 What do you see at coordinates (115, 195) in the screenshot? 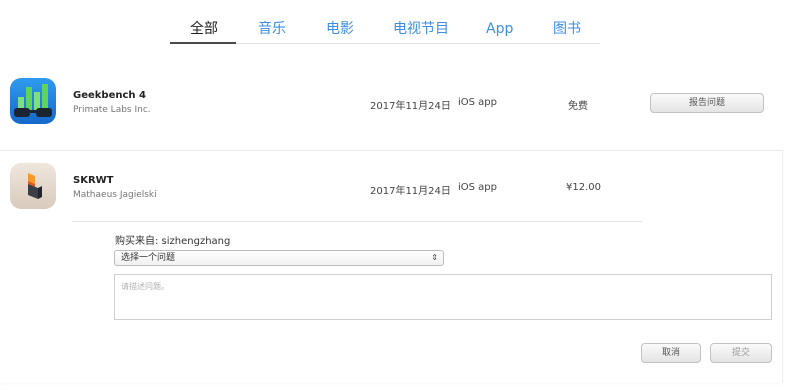
I see `app-developer: Mathaeus Jagielski` at bounding box center [115, 195].